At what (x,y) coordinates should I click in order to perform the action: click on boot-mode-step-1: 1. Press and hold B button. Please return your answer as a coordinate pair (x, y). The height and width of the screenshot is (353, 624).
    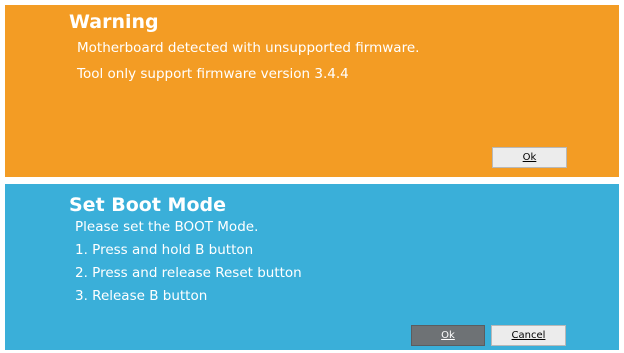
    Looking at the image, I should click on (164, 250).